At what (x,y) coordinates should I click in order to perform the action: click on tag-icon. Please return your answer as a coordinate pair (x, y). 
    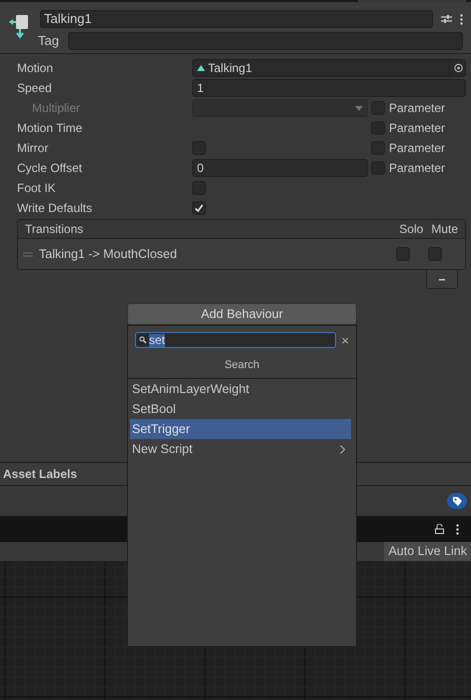
    Looking at the image, I should click on (457, 501).